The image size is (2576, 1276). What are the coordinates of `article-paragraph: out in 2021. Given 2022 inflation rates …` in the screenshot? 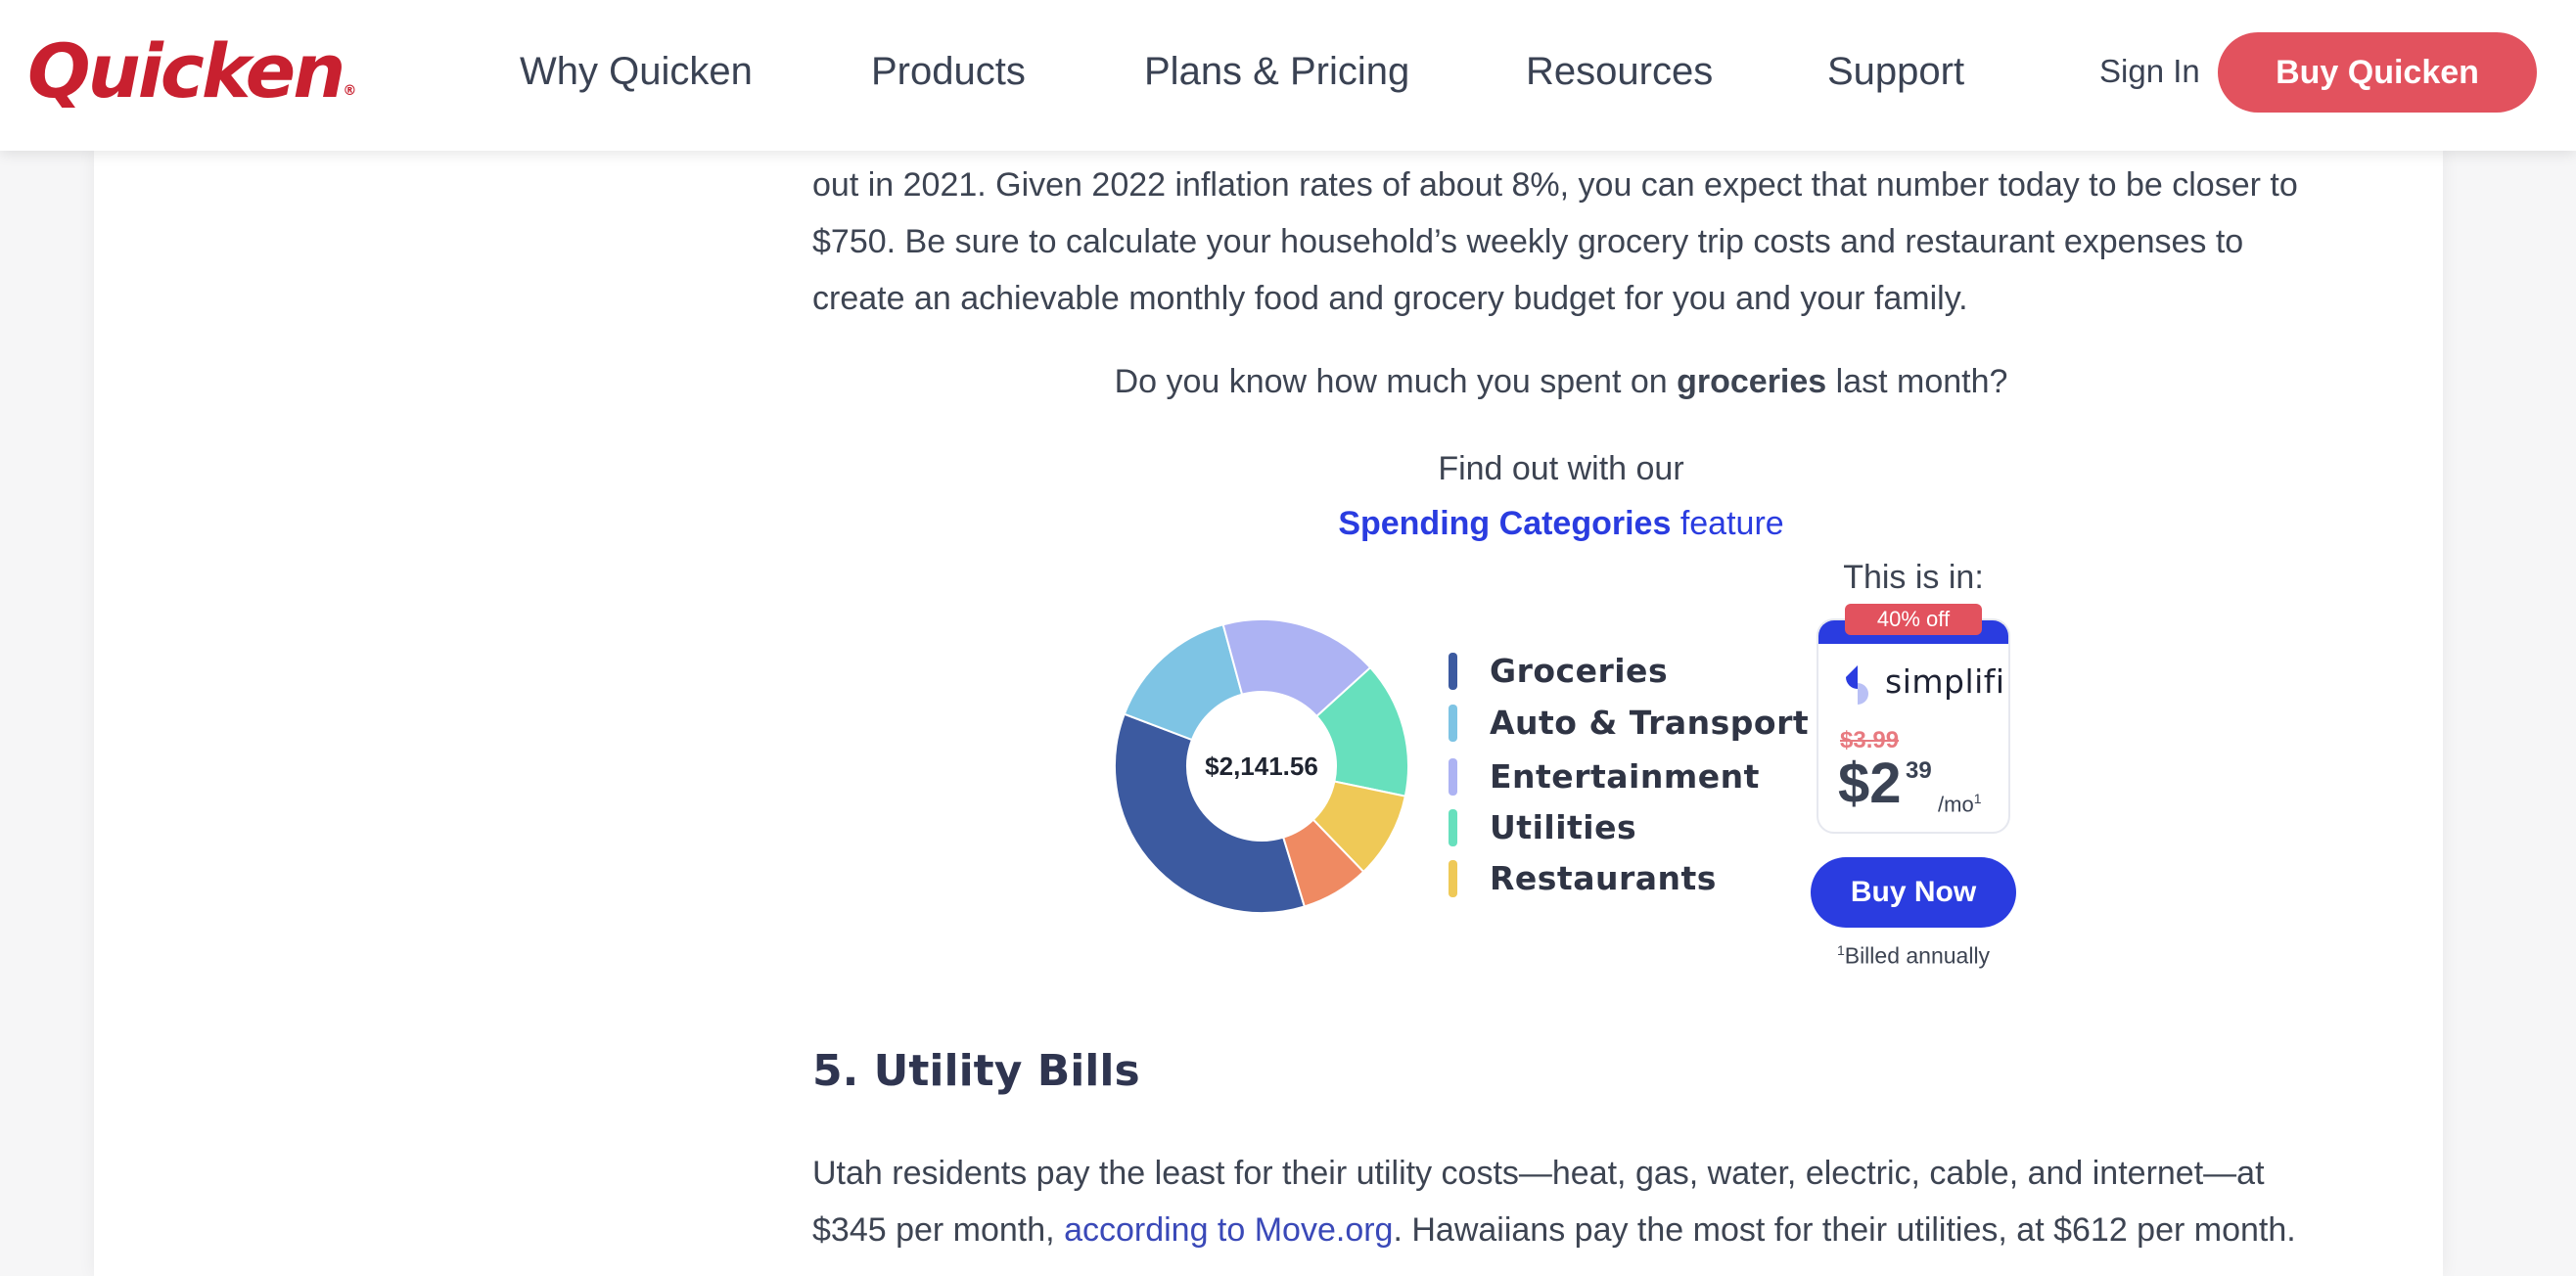 It's located at (1576, 242).